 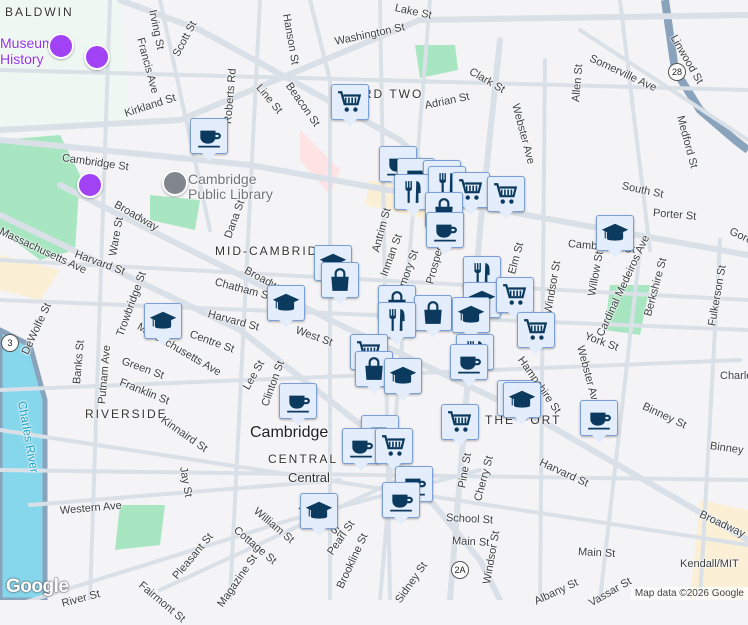 I want to click on map-label: Central, so click(x=309, y=477).